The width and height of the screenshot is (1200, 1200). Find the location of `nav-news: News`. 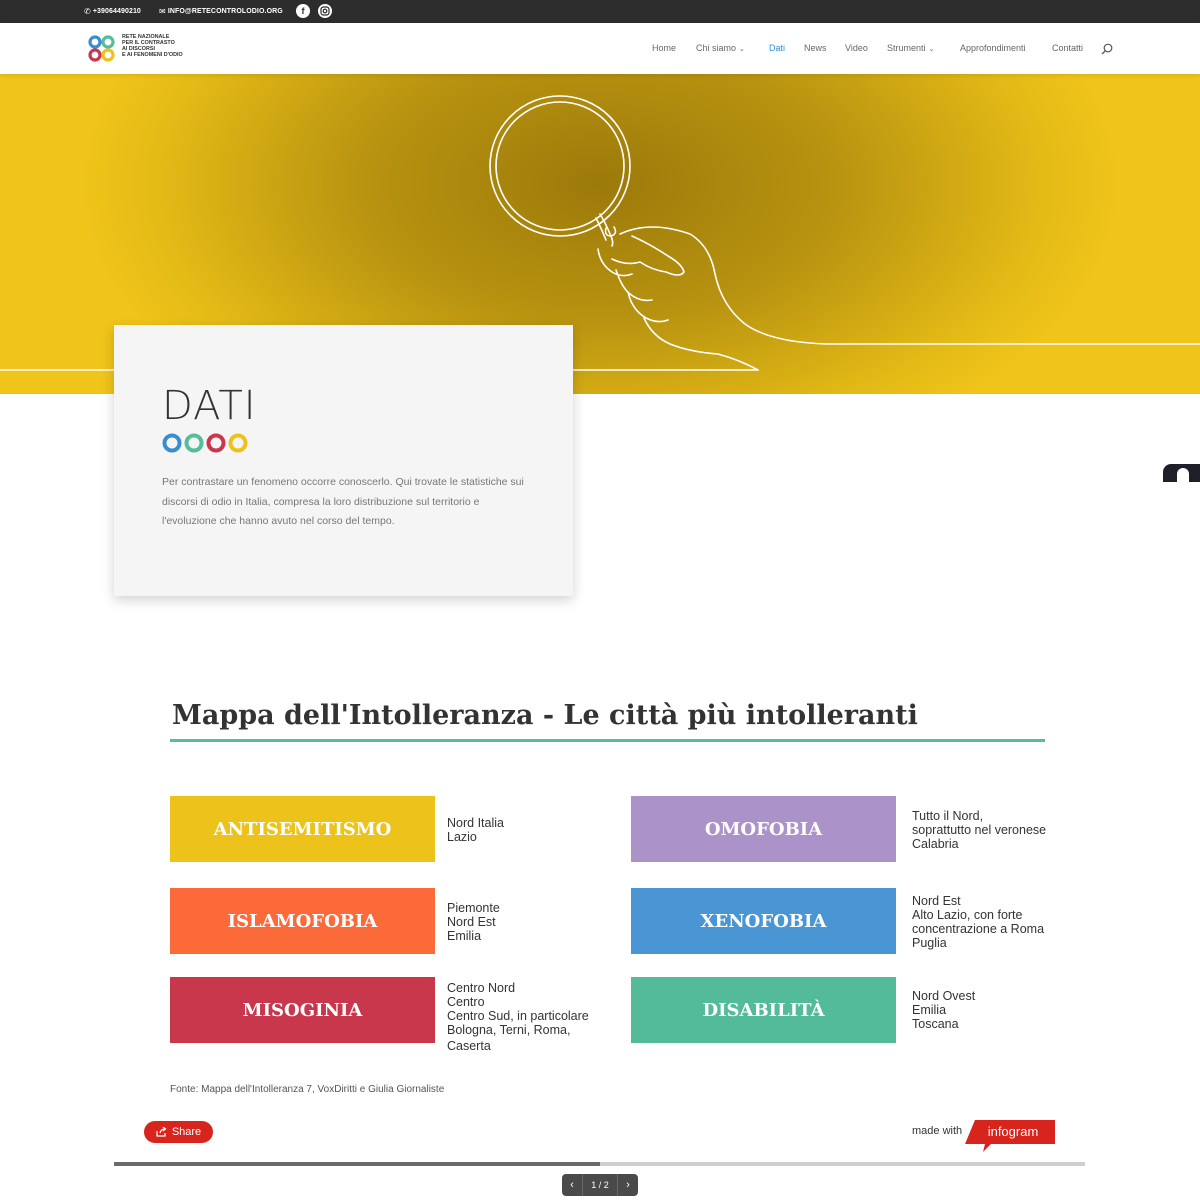

nav-news: News is located at coordinates (815, 48).